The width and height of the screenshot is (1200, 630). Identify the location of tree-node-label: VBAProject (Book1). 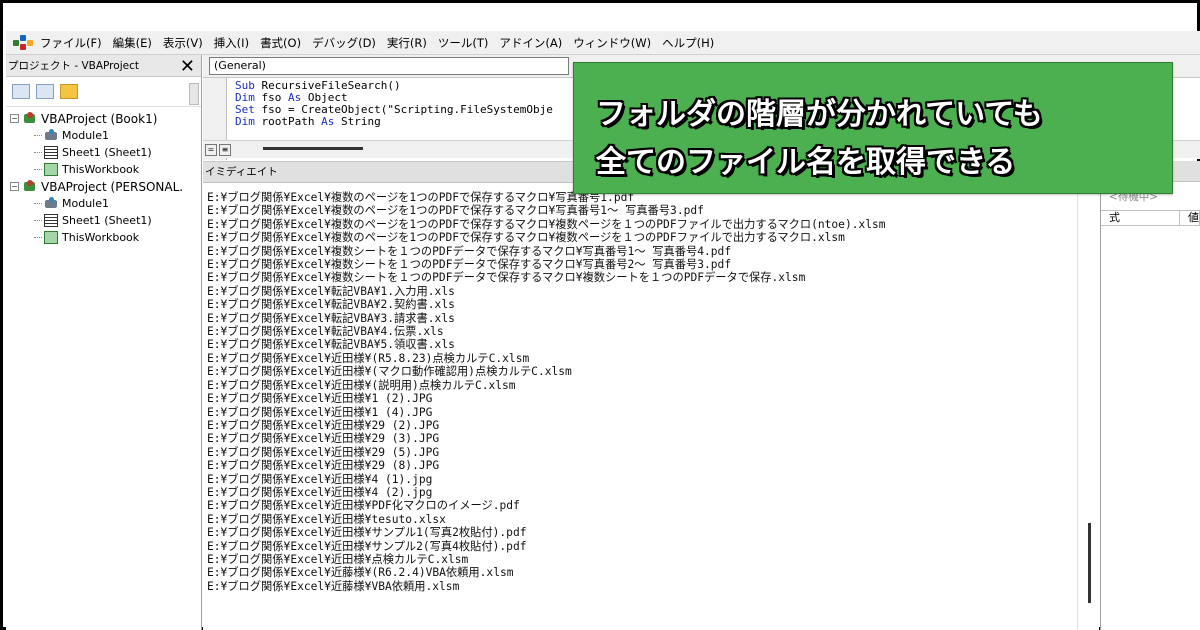
(99, 118).